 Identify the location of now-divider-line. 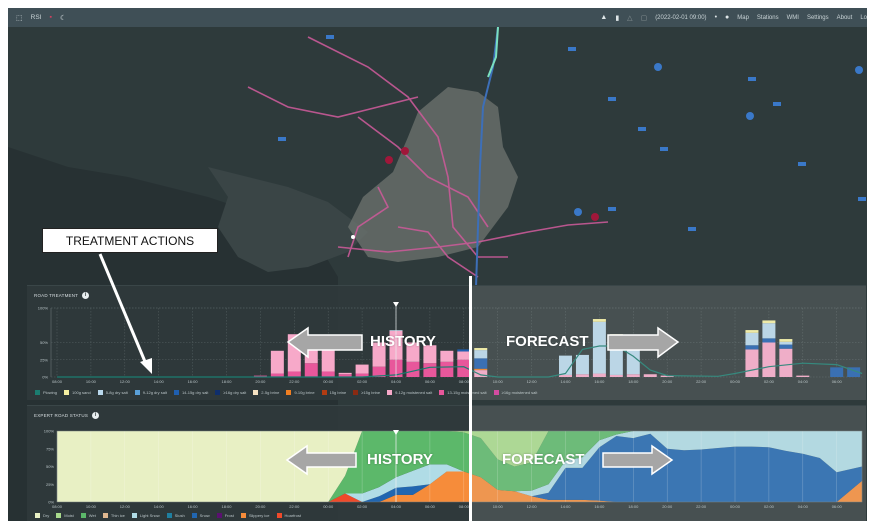
(470, 398).